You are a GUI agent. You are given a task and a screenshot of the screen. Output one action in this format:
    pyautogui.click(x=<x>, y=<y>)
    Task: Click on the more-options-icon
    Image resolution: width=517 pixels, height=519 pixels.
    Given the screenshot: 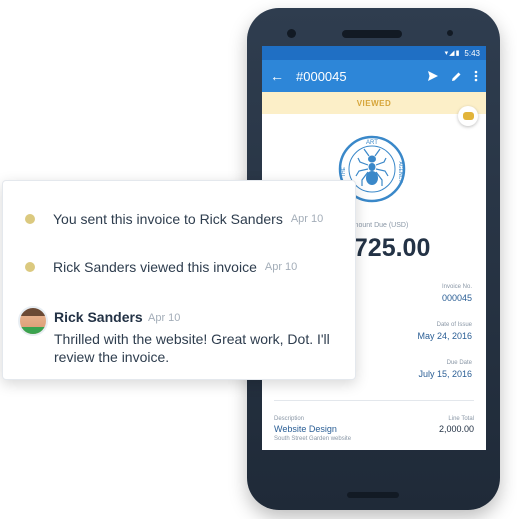 What is the action you would take?
    pyautogui.click(x=476, y=76)
    